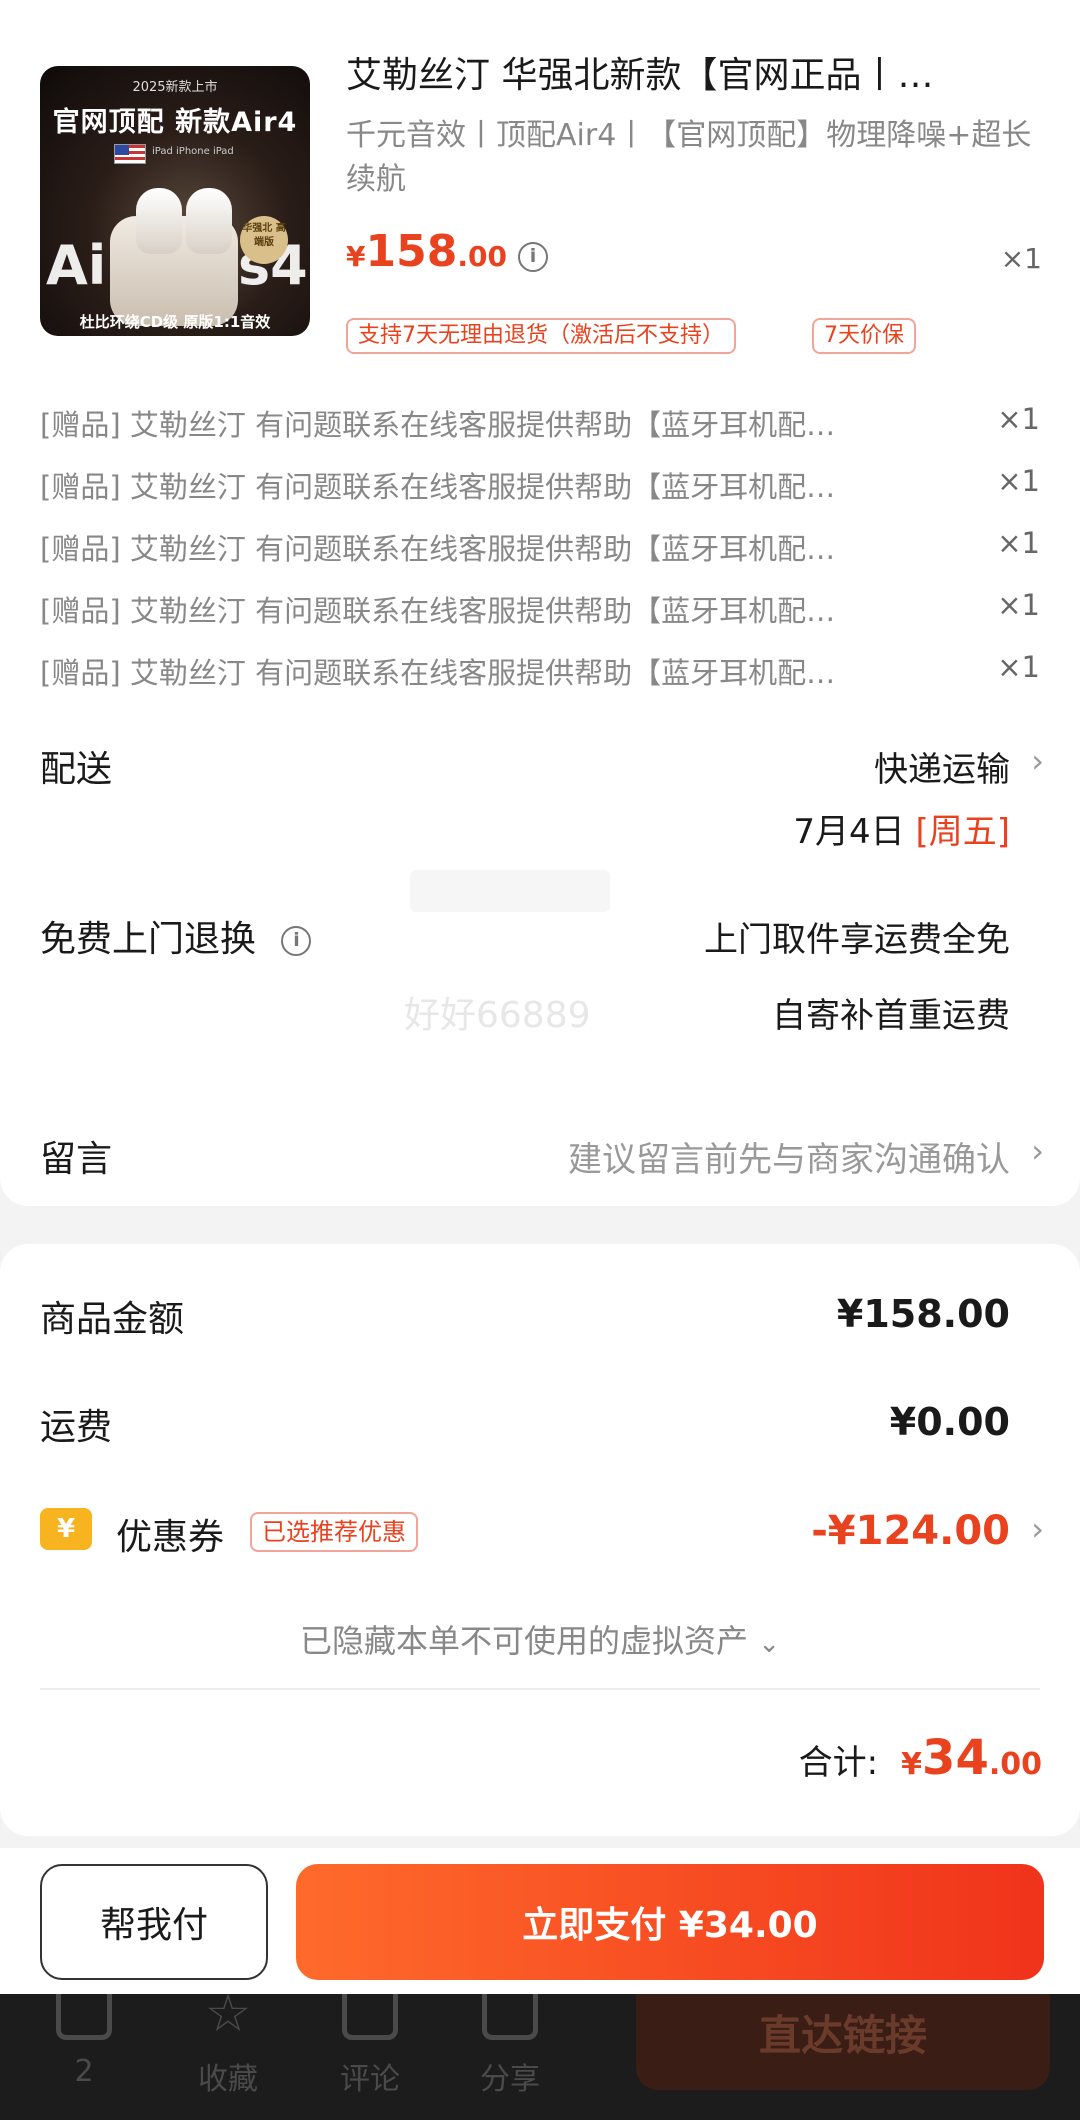 This screenshot has height=2120, width=1080. What do you see at coordinates (1015, 1764) in the screenshot?
I see `total-decimal: .00` at bounding box center [1015, 1764].